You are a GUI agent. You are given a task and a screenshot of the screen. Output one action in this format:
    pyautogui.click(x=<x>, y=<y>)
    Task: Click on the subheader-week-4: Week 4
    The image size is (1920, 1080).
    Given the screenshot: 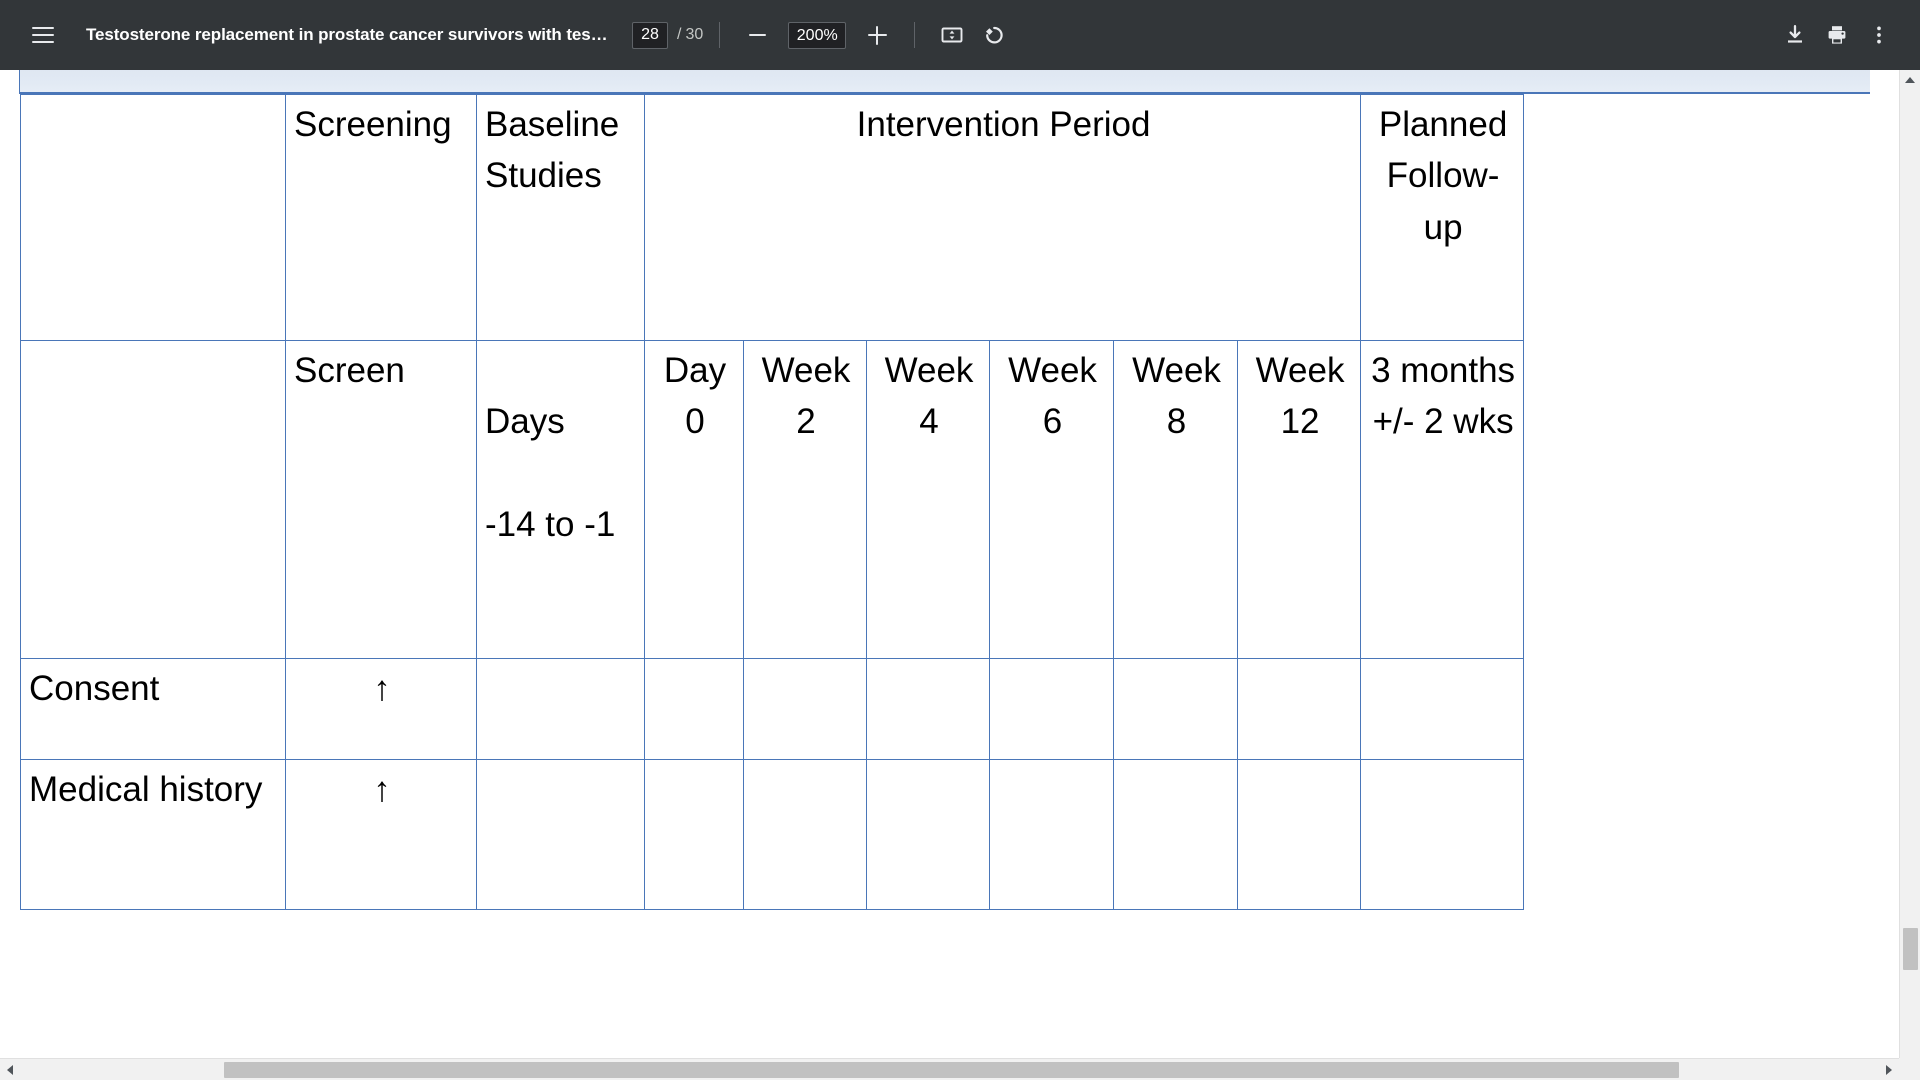 What is the action you would take?
    pyautogui.click(x=928, y=499)
    